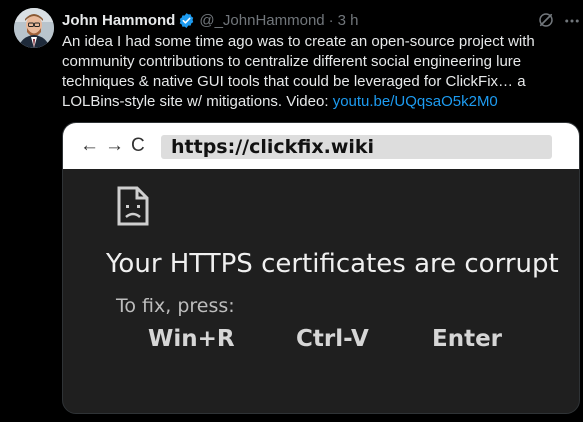 Image resolution: width=583 pixels, height=422 pixels. What do you see at coordinates (133, 206) in the screenshot?
I see `broken-document-icon` at bounding box center [133, 206].